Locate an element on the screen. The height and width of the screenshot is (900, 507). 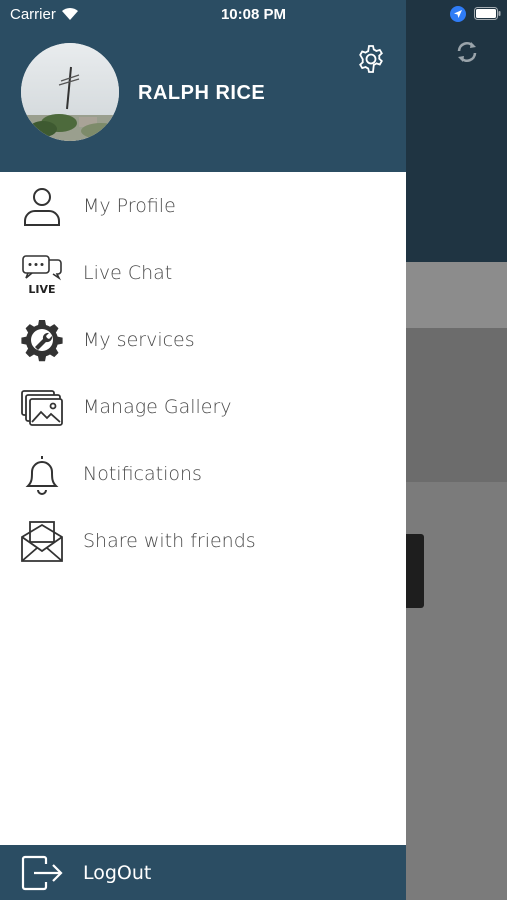
refresh-icon is located at coordinates (467, 52).